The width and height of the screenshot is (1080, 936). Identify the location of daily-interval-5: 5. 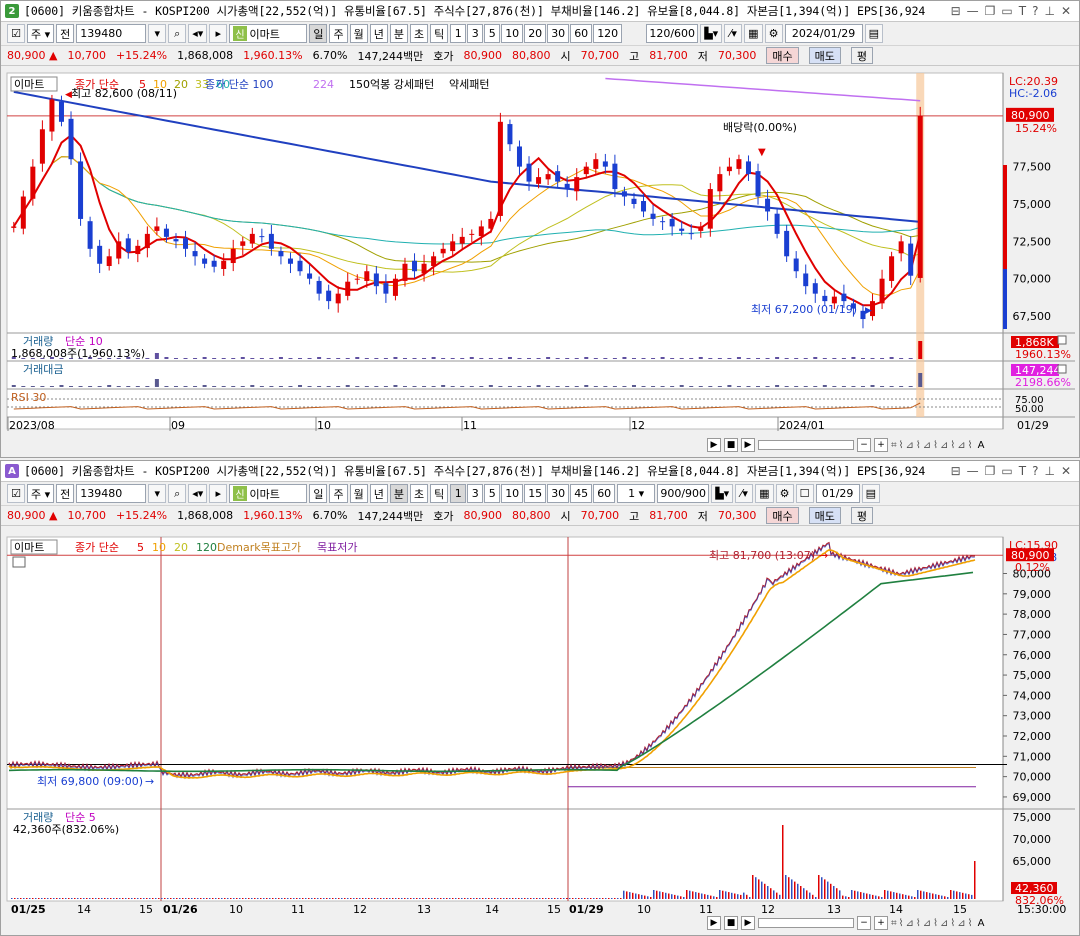
(492, 33).